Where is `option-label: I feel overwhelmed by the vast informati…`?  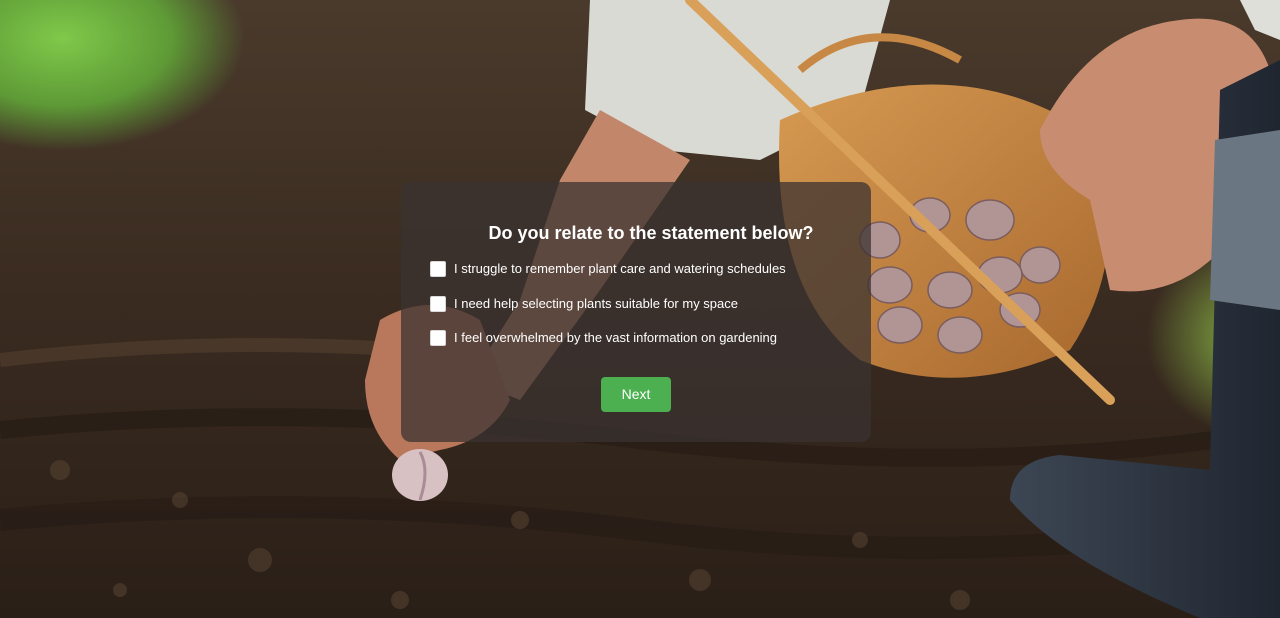
option-label: I feel overwhelmed by the vast informati… is located at coordinates (616, 337).